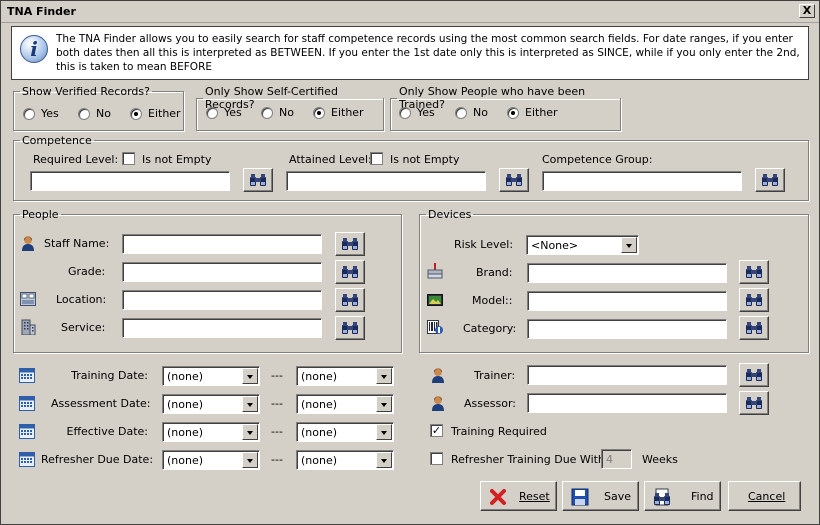 Image resolution: width=820 pixels, height=525 pixels. Describe the element at coordinates (555, 245) in the screenshot. I see `risk-level-value: <None>` at that location.